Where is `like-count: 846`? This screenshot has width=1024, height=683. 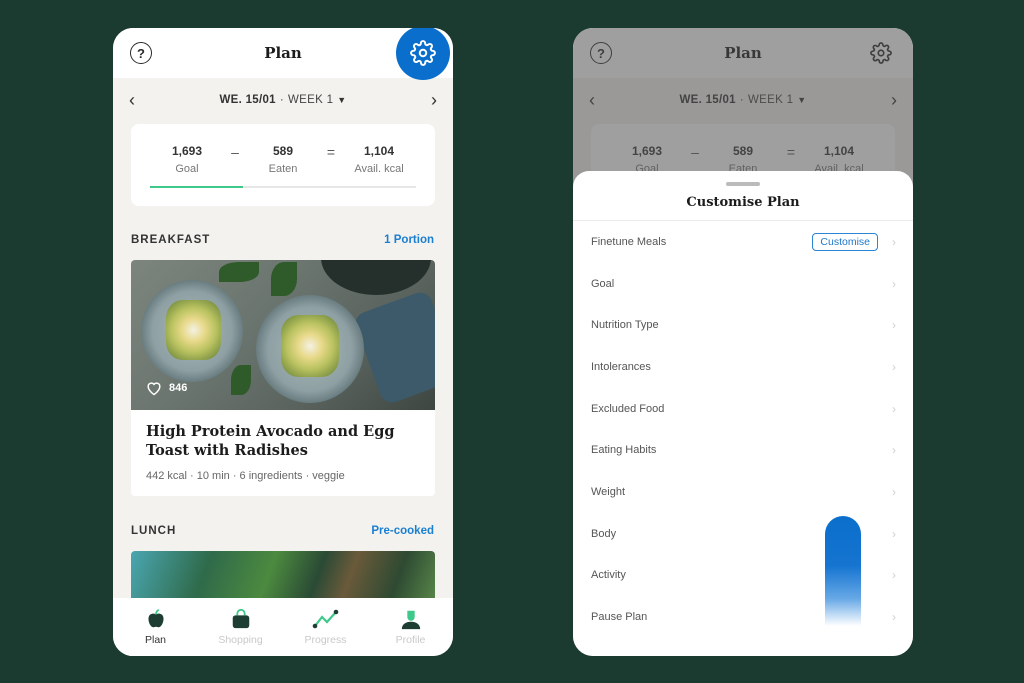
like-count: 846 is located at coordinates (178, 388).